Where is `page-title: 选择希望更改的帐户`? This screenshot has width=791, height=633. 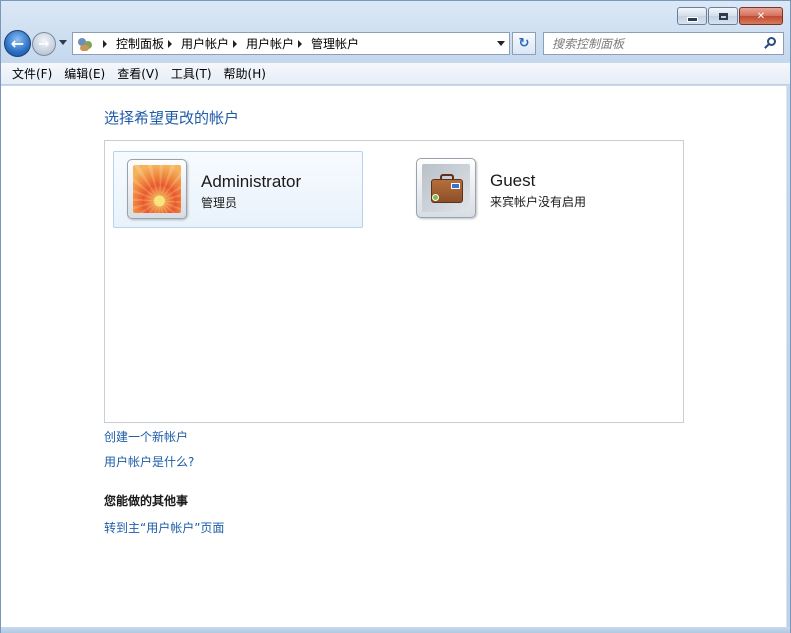 page-title: 选择希望更改的帐户 is located at coordinates (172, 118).